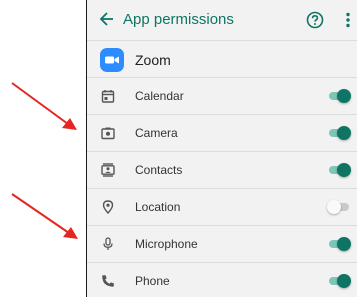 The height and width of the screenshot is (297, 357). Describe the element at coordinates (339, 244) in the screenshot. I see `microphone-toggle` at that location.